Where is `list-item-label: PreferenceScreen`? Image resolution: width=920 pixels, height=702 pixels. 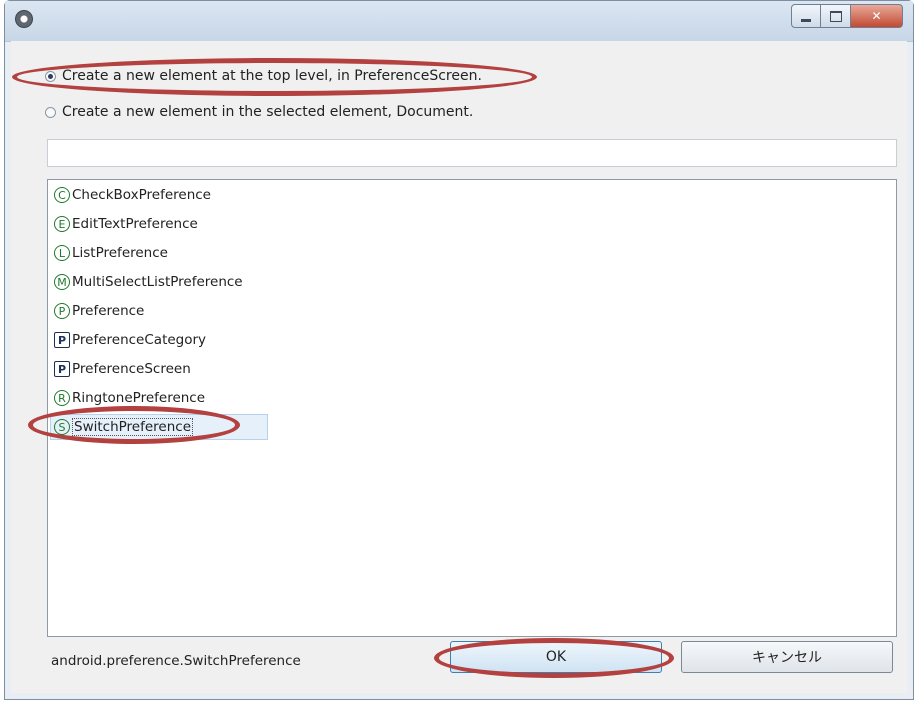
list-item-label: PreferenceScreen is located at coordinates (131, 369).